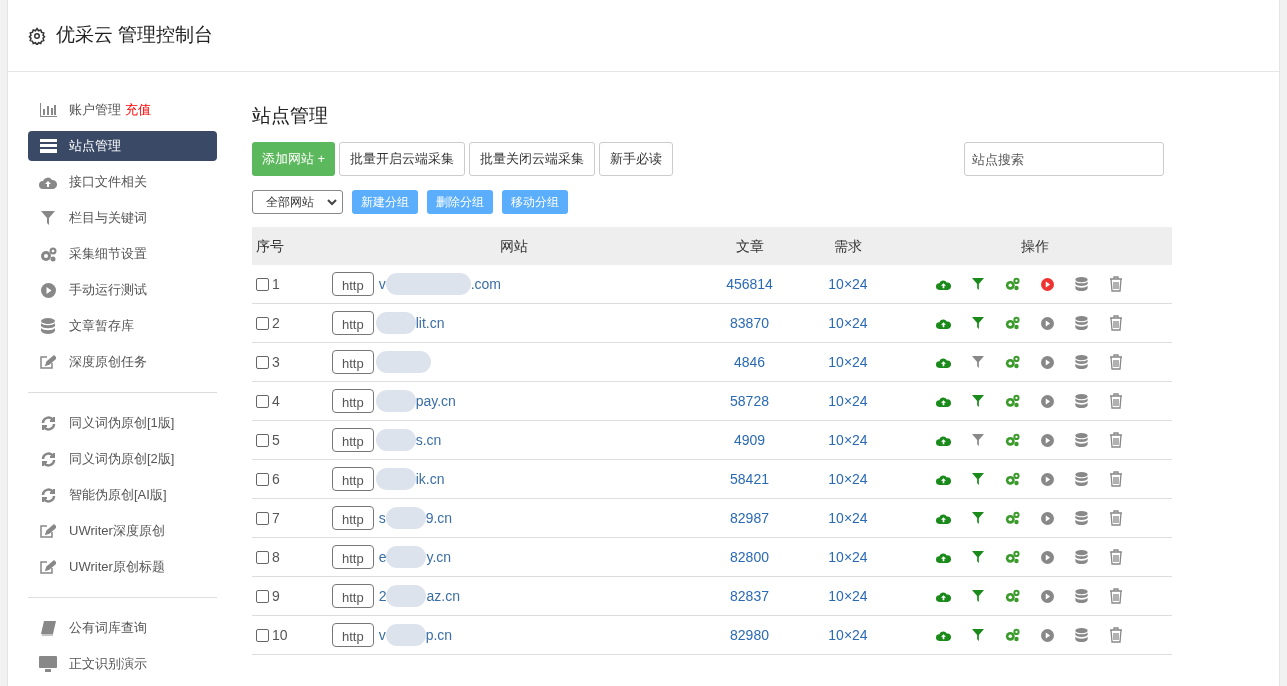 The image size is (1287, 686). What do you see at coordinates (122, 459) in the screenshot?
I see `sidebar-item: 同义词伪原创[2版]` at bounding box center [122, 459].